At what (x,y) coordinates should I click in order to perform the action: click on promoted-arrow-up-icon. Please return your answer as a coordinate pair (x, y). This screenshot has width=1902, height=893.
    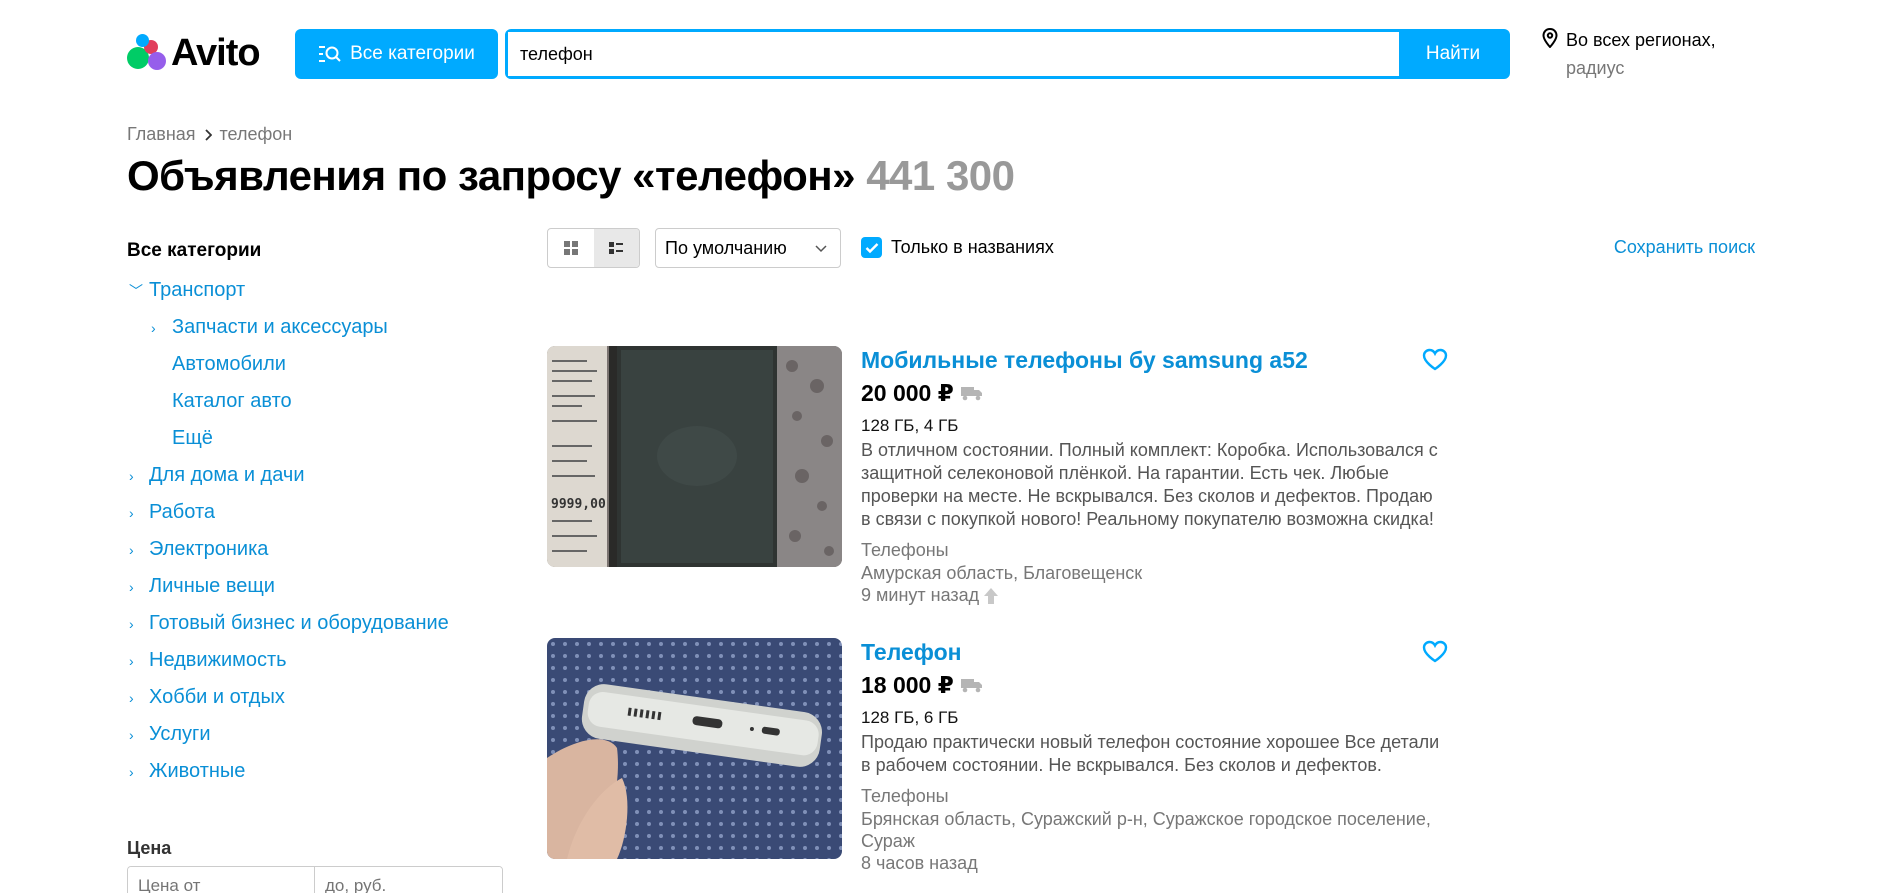
    Looking at the image, I should click on (991, 595).